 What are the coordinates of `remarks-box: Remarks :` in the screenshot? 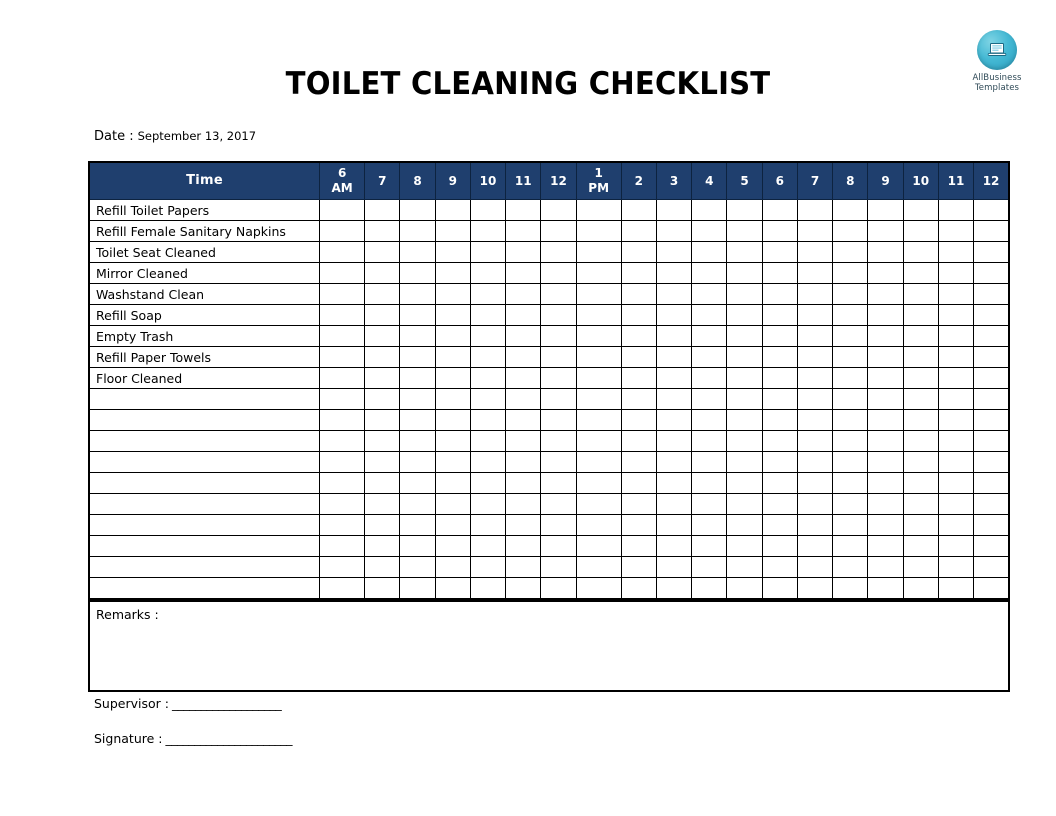 It's located at (549, 646).